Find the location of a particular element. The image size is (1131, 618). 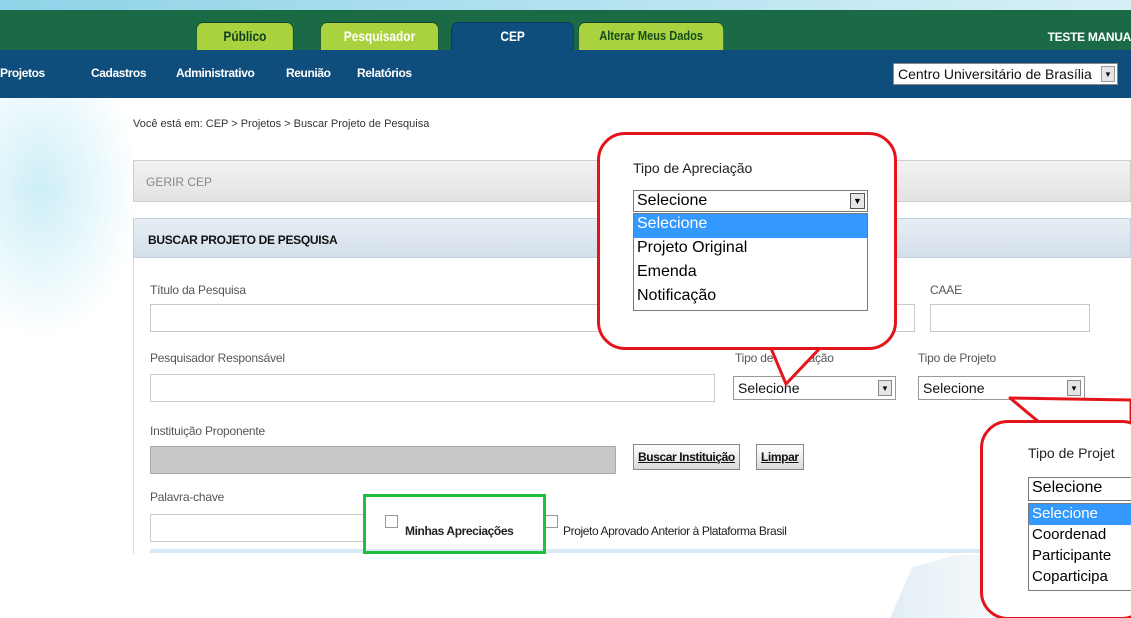

pesquisador-label: Pesquisador Responsável is located at coordinates (217, 358).